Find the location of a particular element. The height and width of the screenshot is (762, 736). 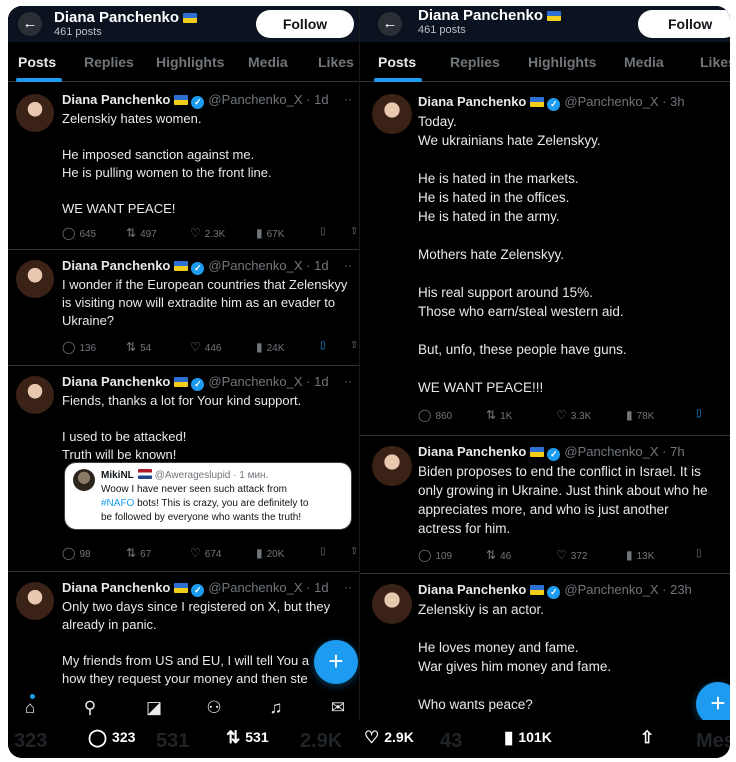

repost-button: ⇅ 46 is located at coordinates (498, 555).